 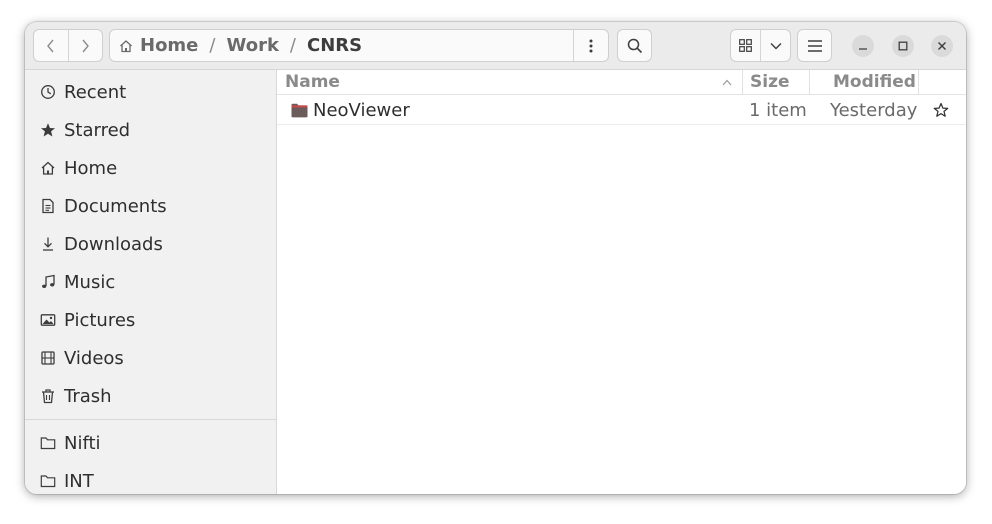 I want to click on column-header-star, so click(x=942, y=82).